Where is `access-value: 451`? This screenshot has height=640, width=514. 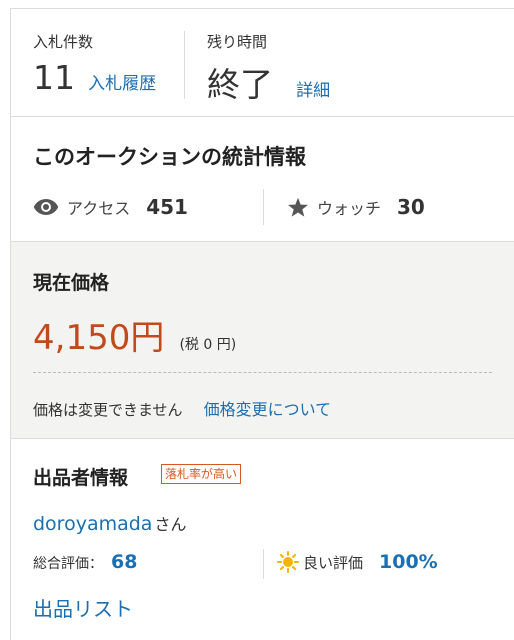
access-value: 451 is located at coordinates (167, 207).